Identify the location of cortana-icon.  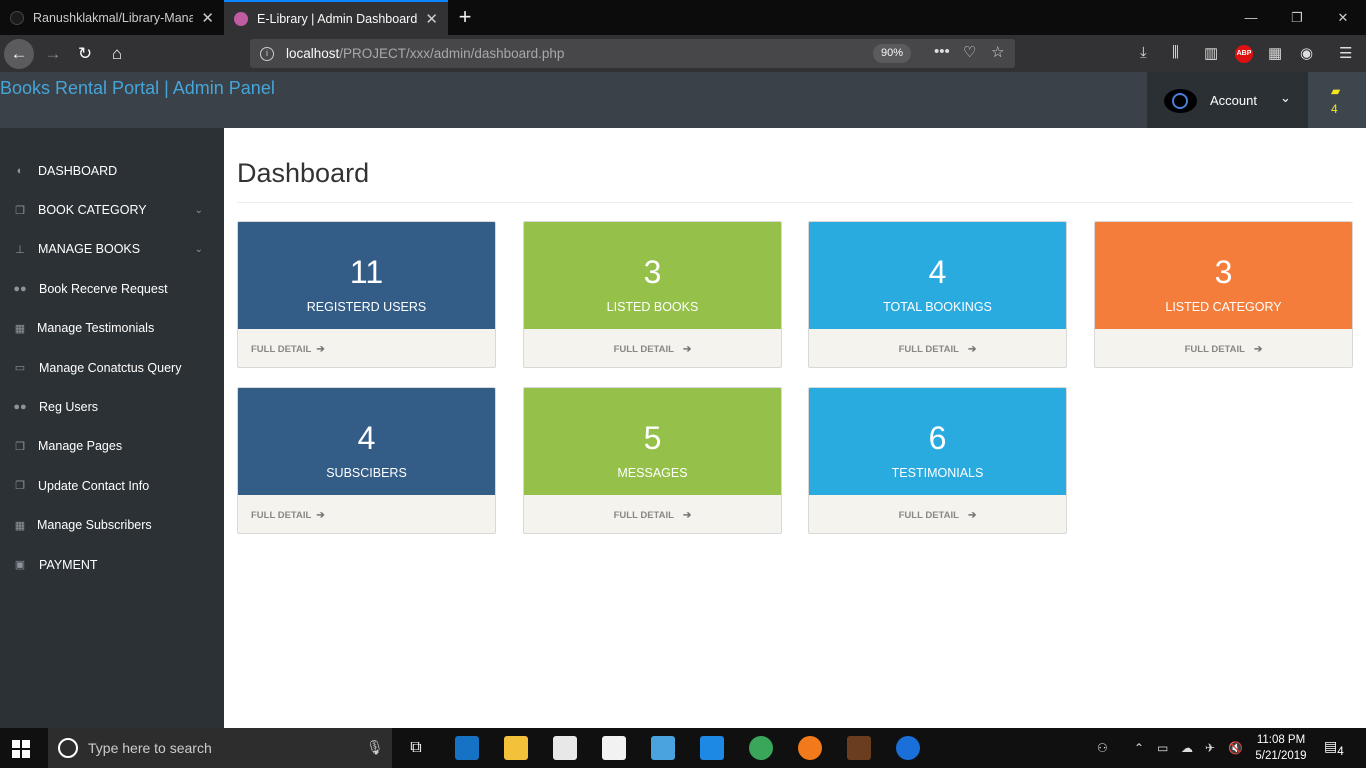
(68, 748).